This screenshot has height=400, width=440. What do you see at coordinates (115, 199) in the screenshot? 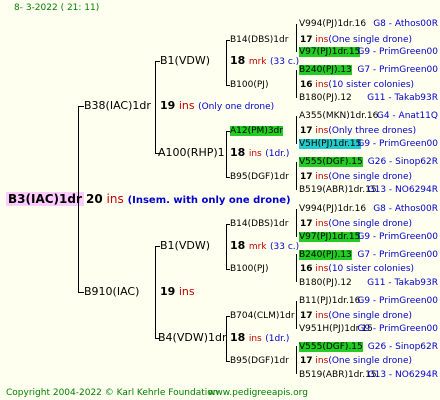
I see `root-ins-word: ins` at bounding box center [115, 199].